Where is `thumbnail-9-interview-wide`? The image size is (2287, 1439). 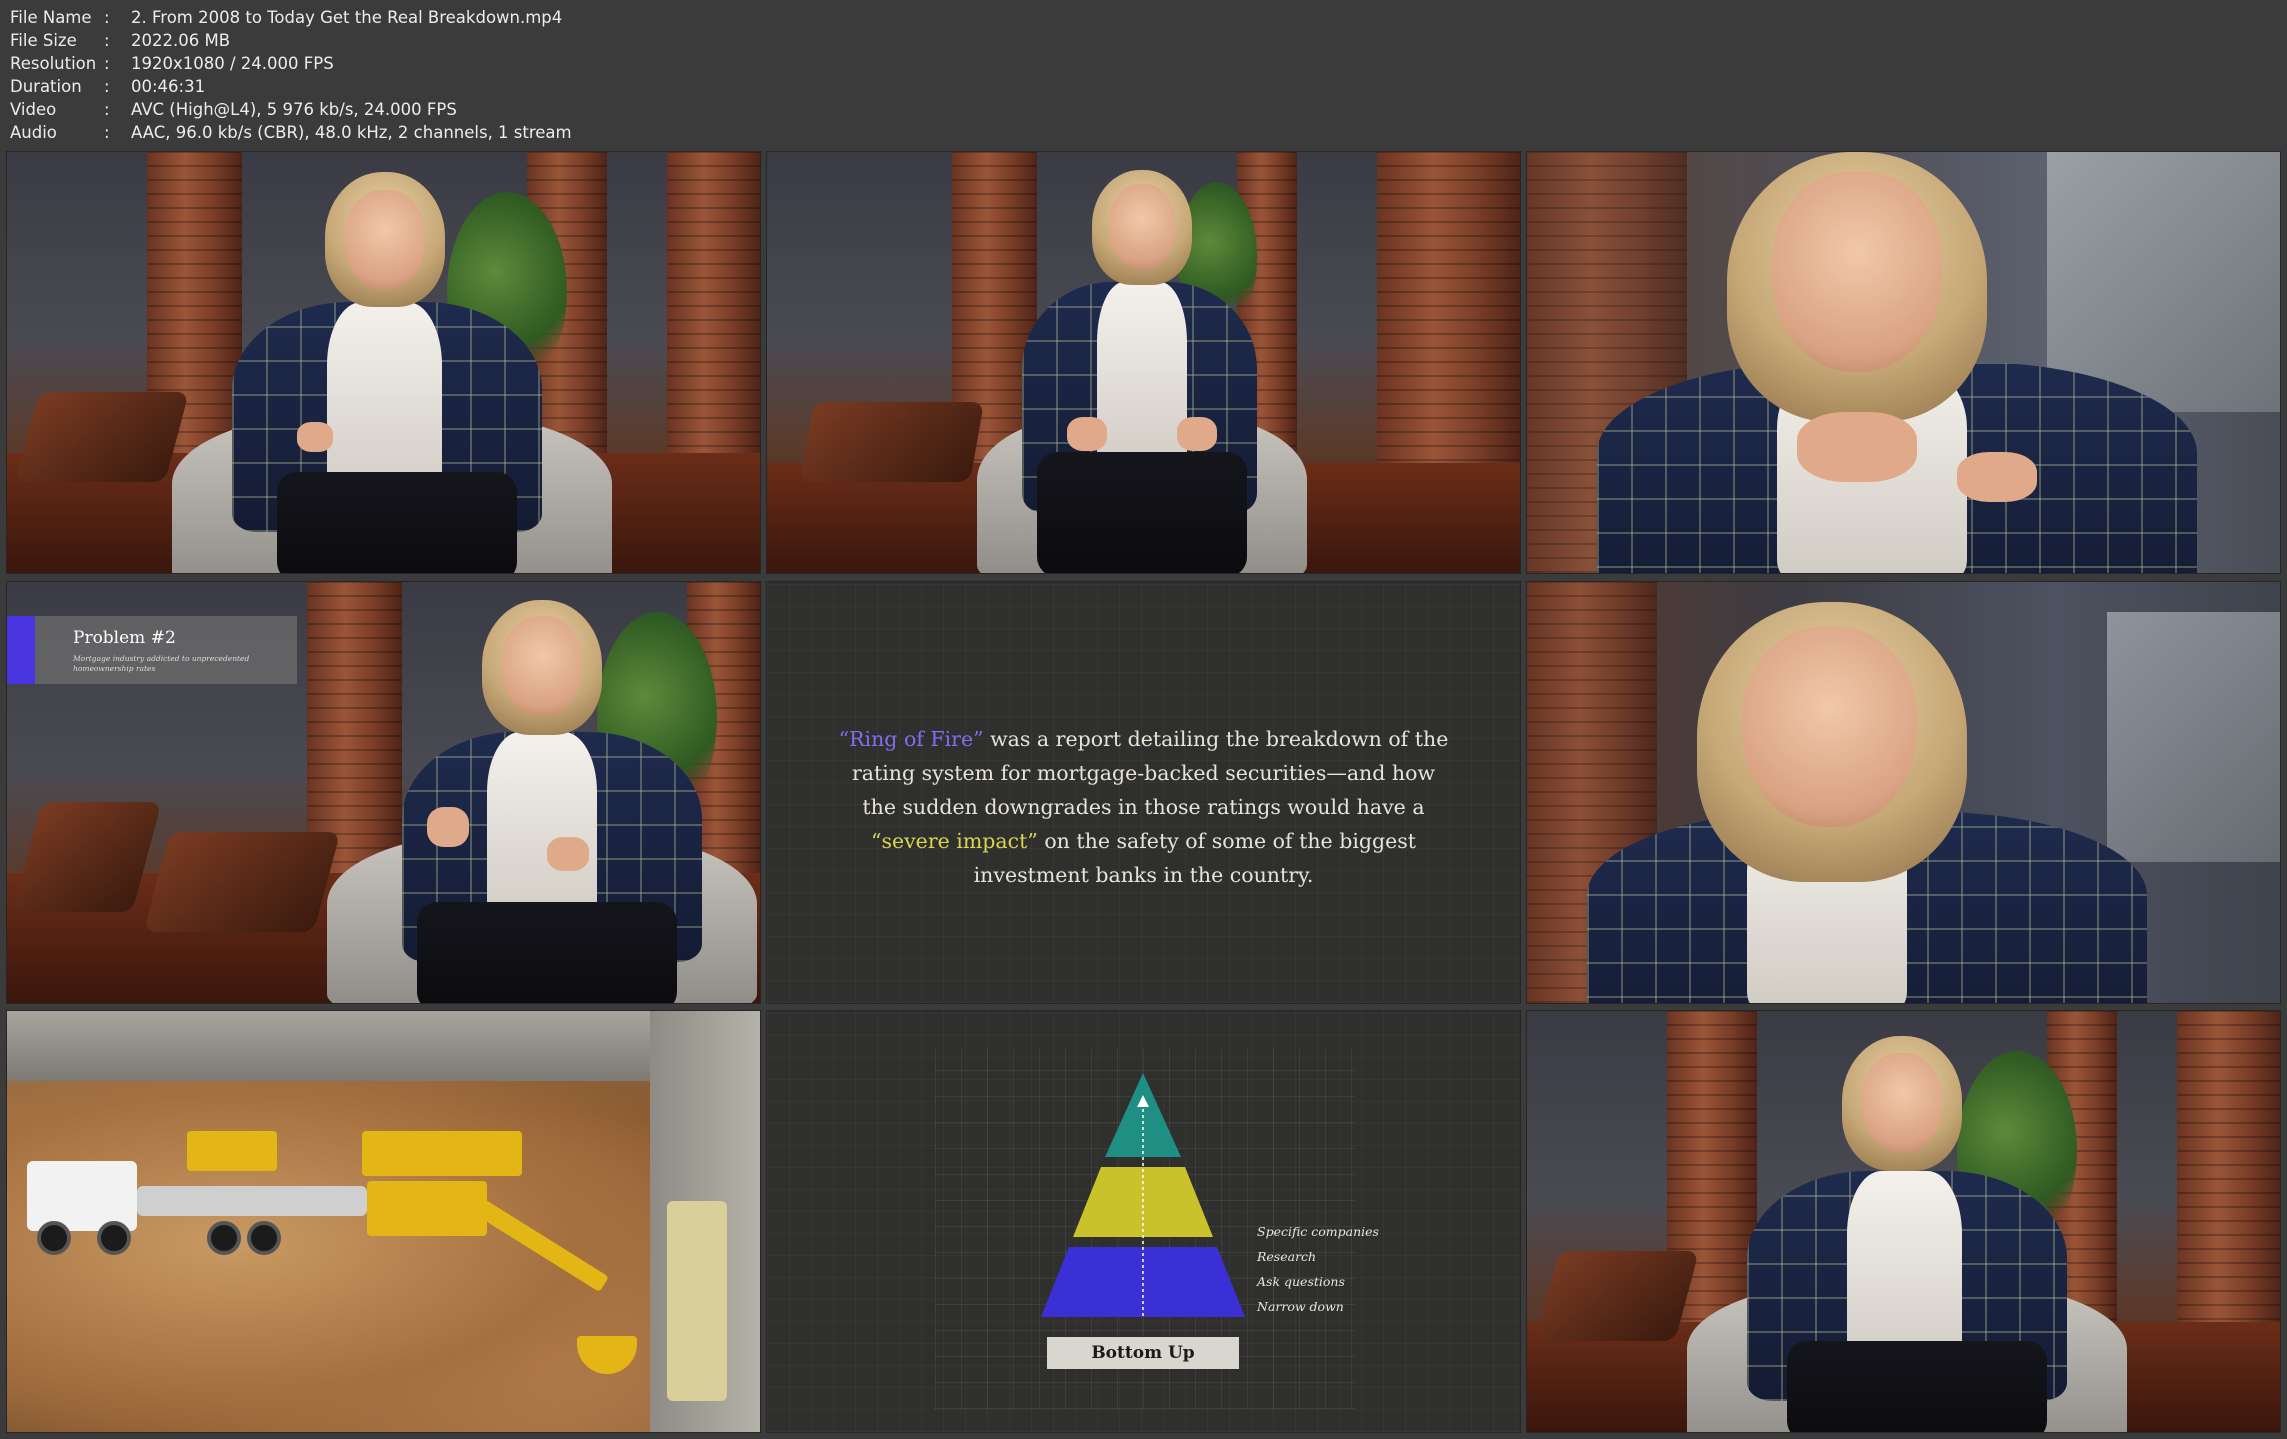 thumbnail-9-interview-wide is located at coordinates (1903, 1221).